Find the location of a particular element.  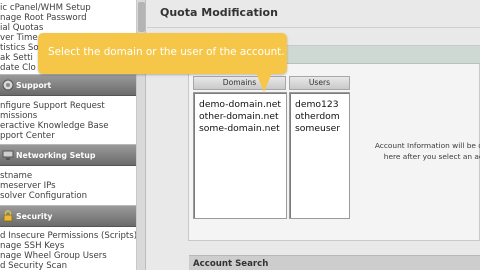

domains-column-header: Domains is located at coordinates (239, 83).